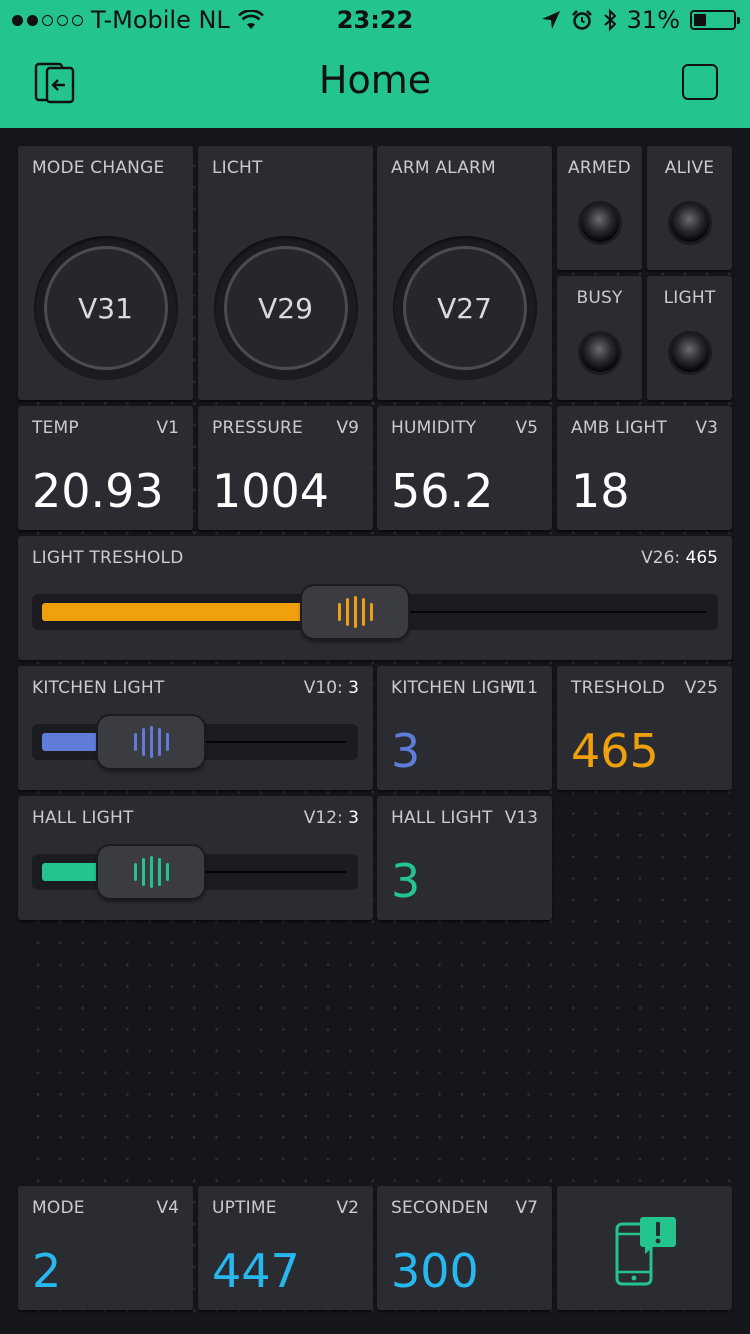 This screenshot has width=750, height=1334. I want to click on status-right: 31%, so click(640, 20).